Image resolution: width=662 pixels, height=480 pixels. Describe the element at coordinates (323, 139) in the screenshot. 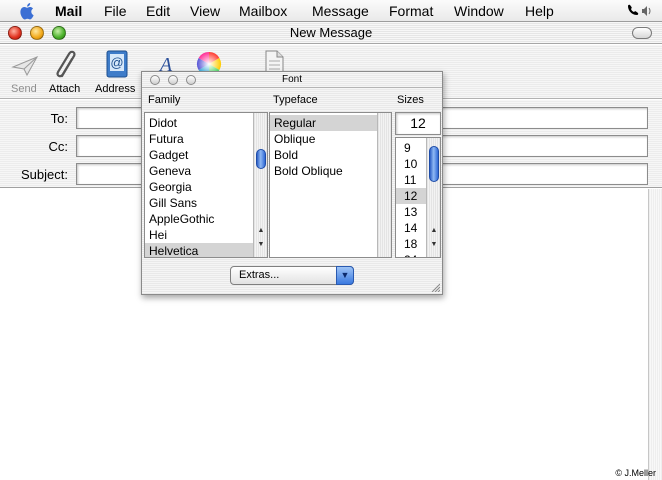

I see `typeface-list-item: Oblique` at that location.